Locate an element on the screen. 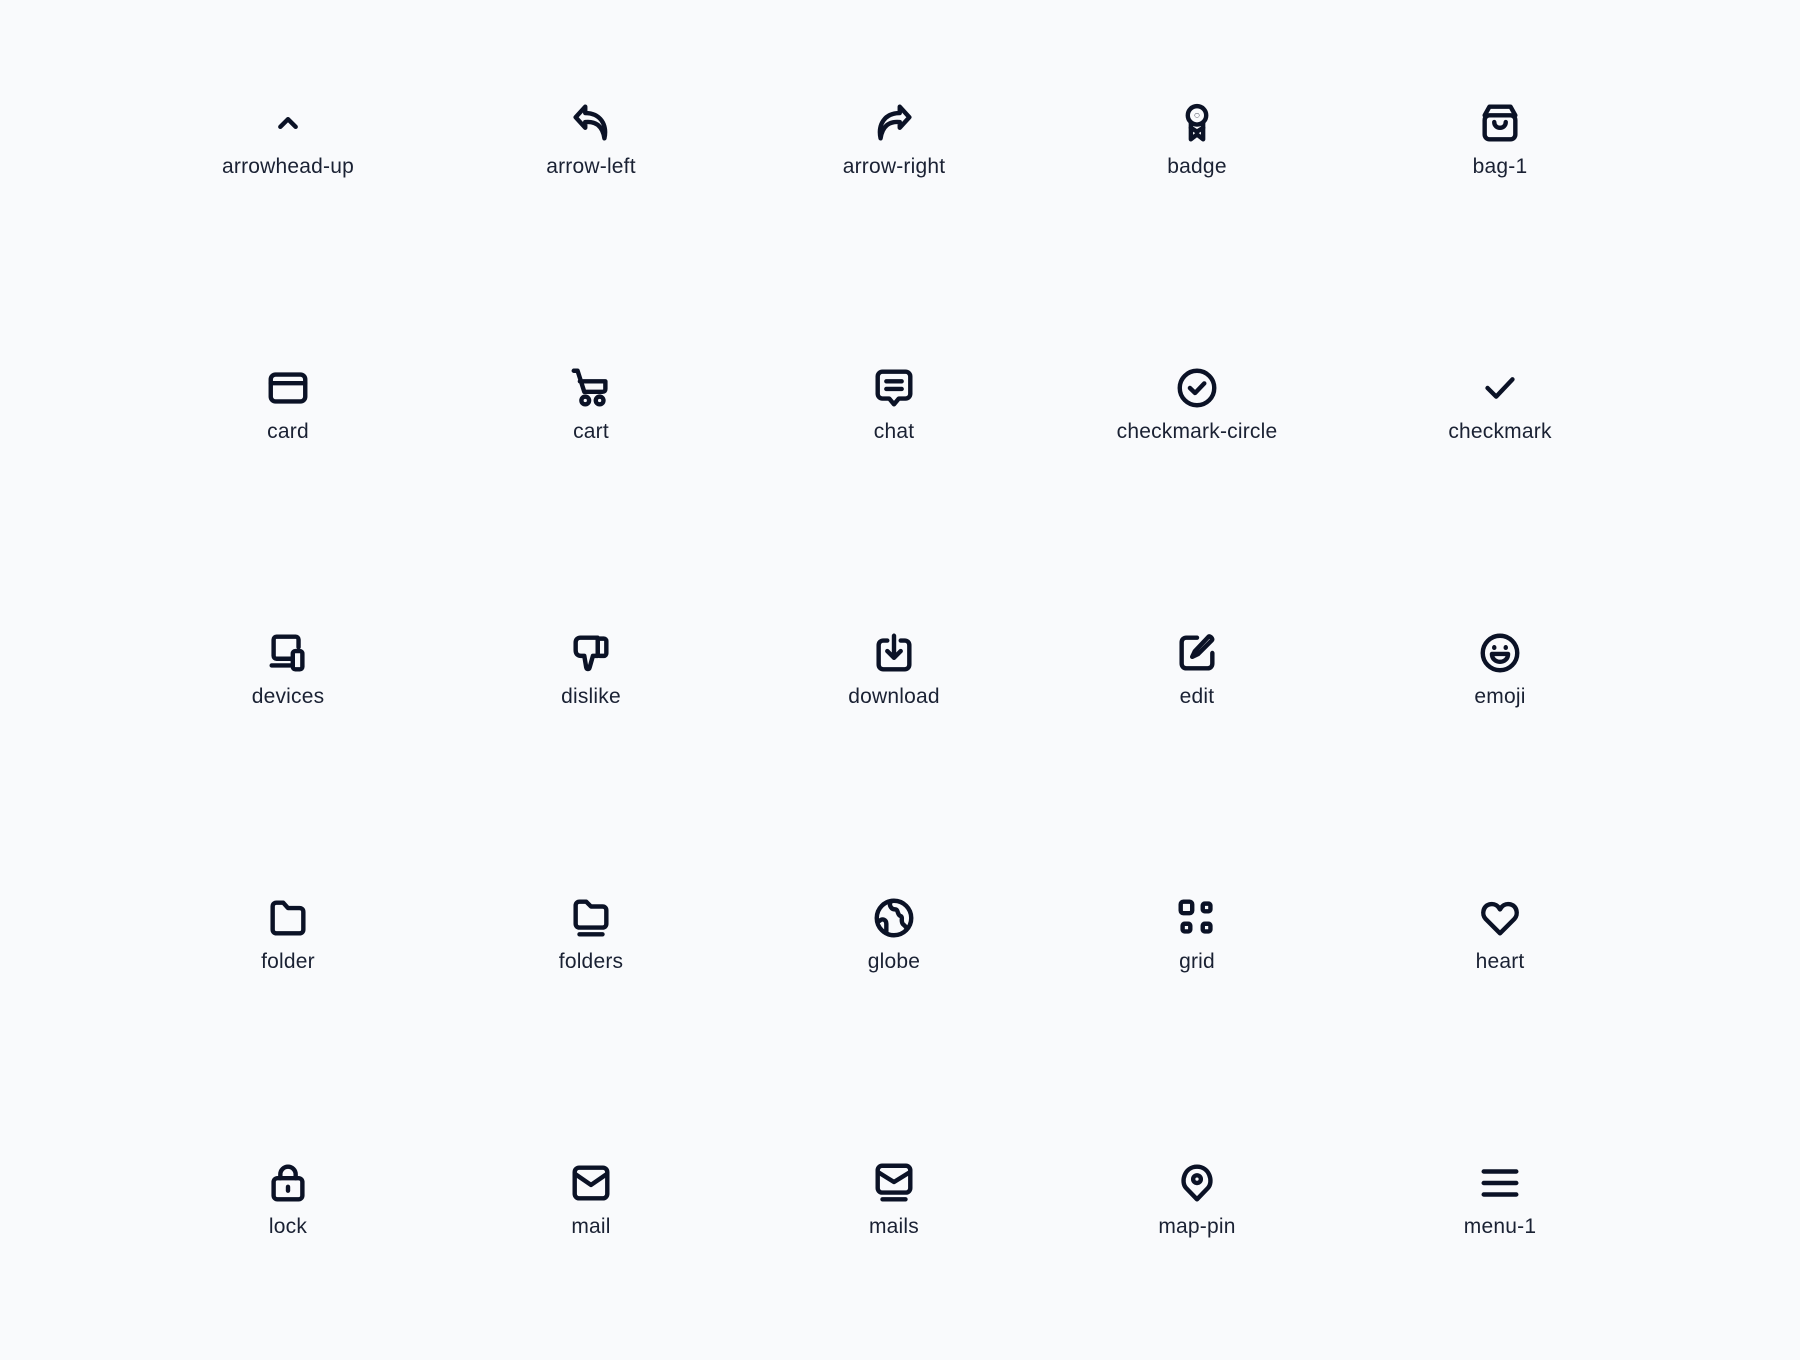  grid-icon is located at coordinates (1197, 918).